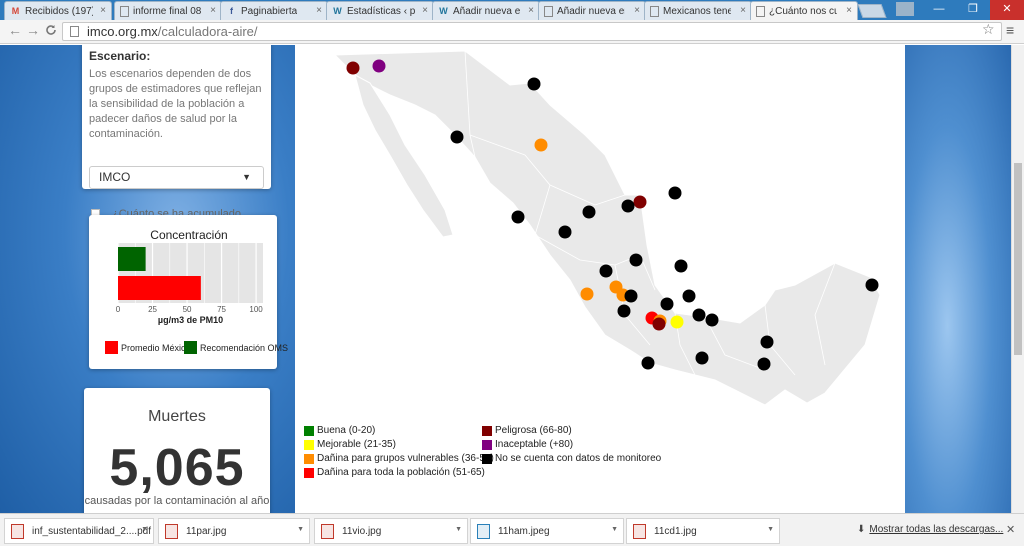 This screenshot has height=546, width=1024. I want to click on scenario-select: IMCO ▼, so click(176, 177).